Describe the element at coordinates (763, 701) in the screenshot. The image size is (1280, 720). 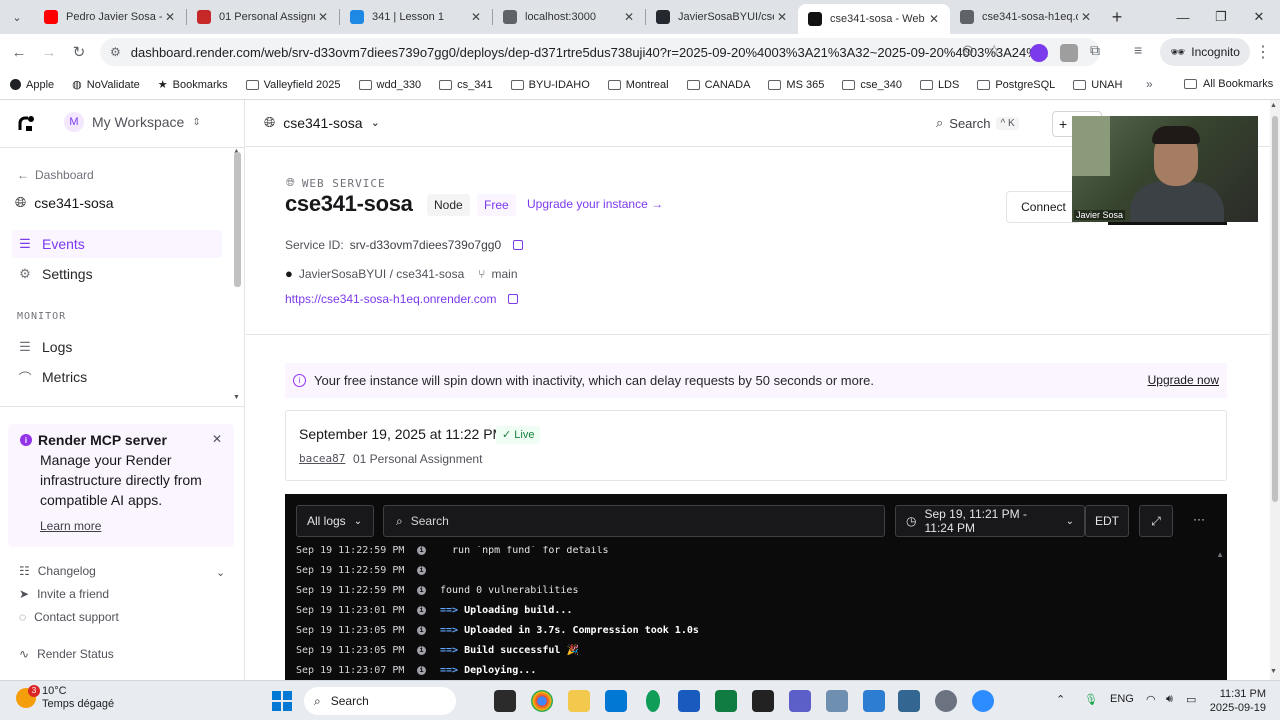
I see `notes-icon` at that location.